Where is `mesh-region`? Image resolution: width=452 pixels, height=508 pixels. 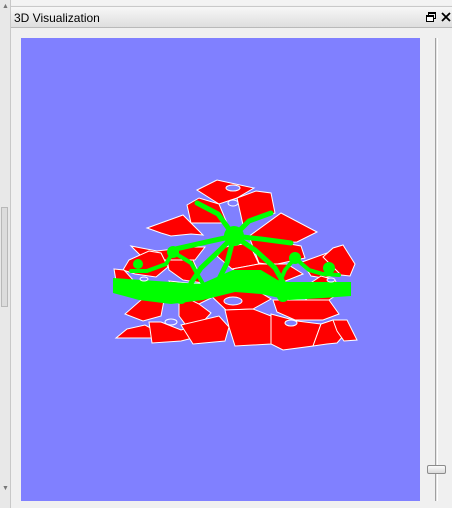 mesh-region is located at coordinates (248, 327).